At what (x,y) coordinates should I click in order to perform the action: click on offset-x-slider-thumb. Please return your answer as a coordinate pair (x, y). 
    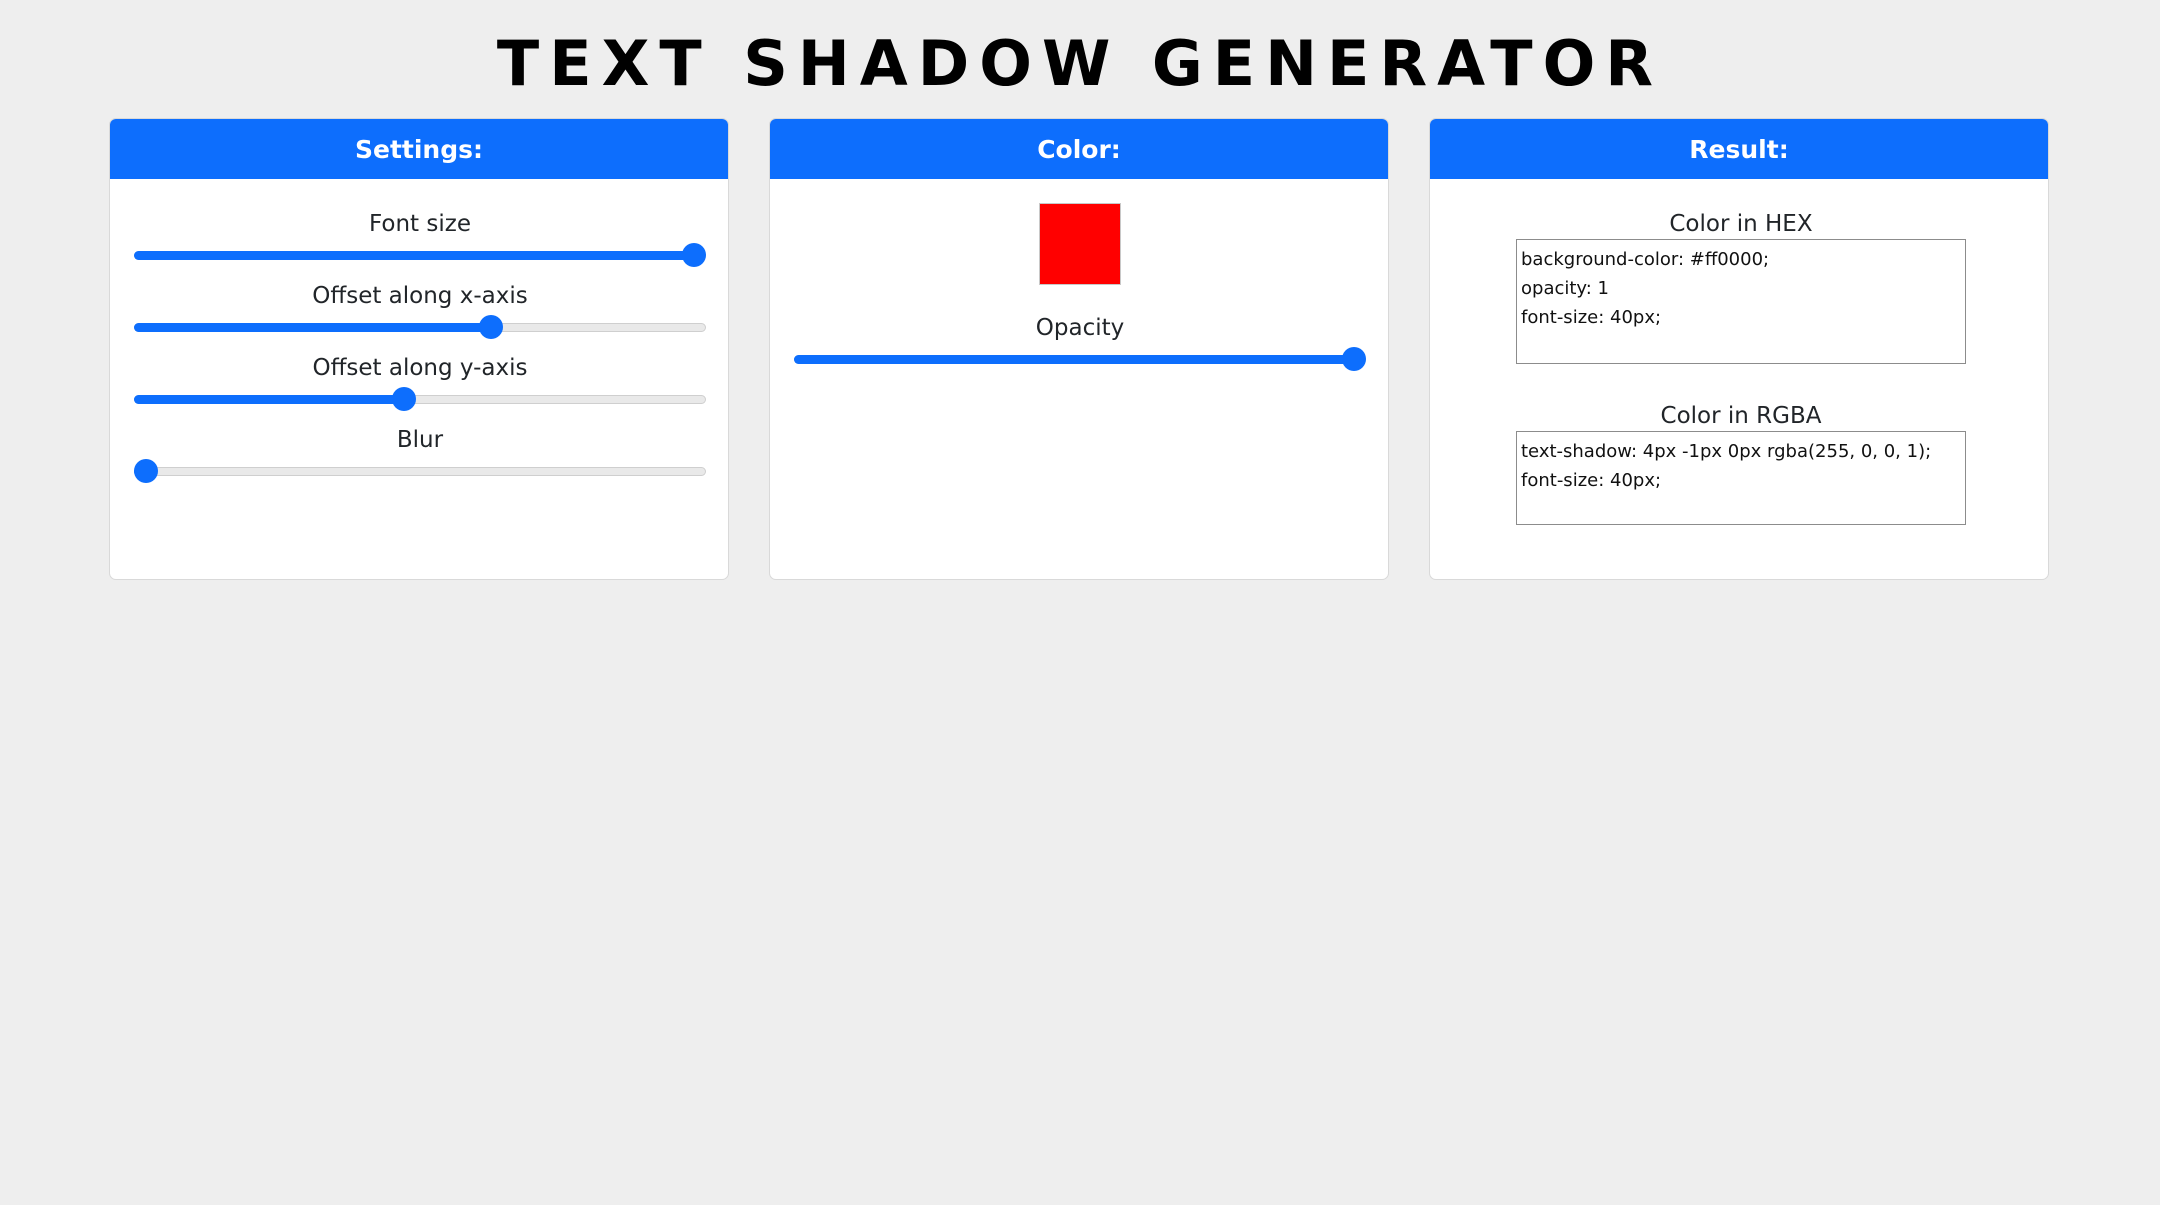
    Looking at the image, I should click on (491, 327).